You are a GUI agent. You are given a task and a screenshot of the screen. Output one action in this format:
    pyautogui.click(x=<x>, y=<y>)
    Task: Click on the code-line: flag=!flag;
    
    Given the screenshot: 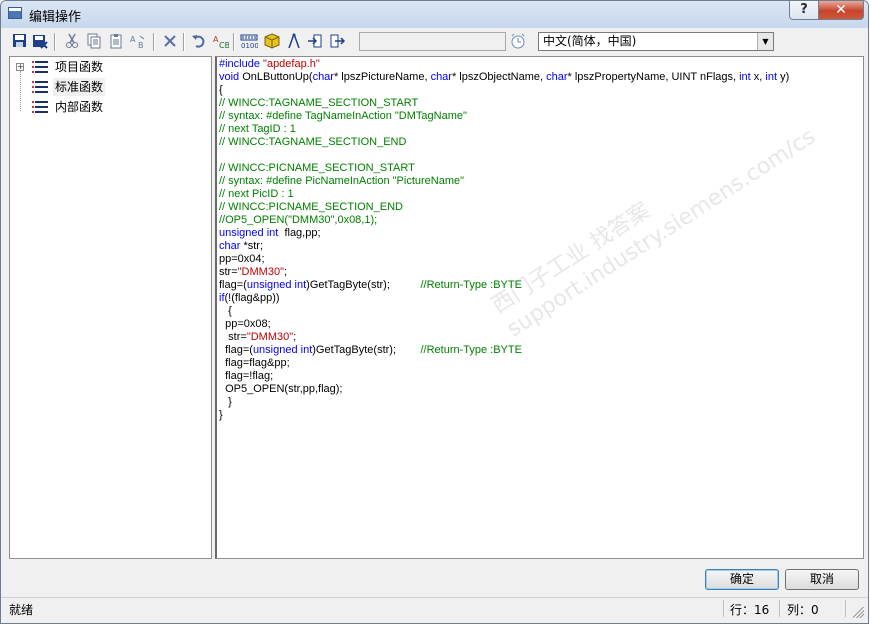 What is the action you would take?
    pyautogui.click(x=246, y=376)
    